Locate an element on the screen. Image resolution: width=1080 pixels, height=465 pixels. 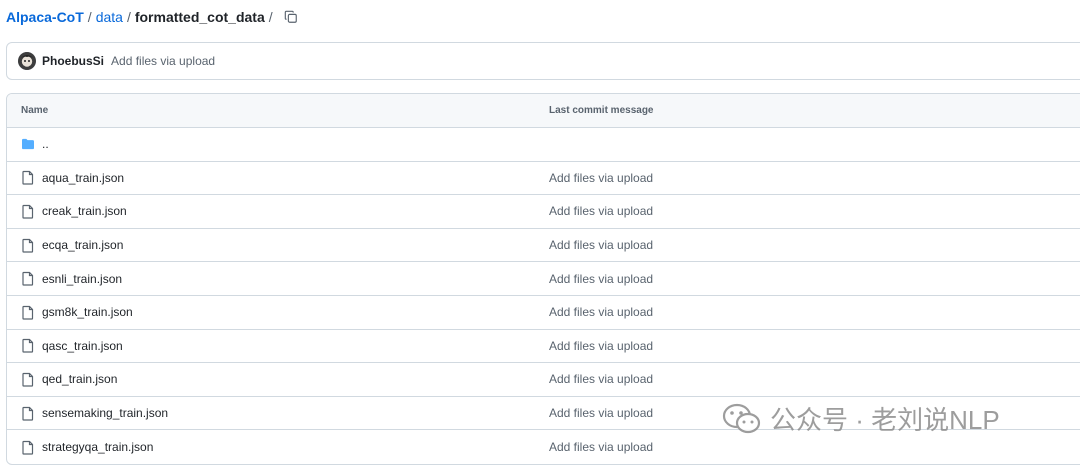
file-name-link: ecqa_train.json is located at coordinates (82, 245).